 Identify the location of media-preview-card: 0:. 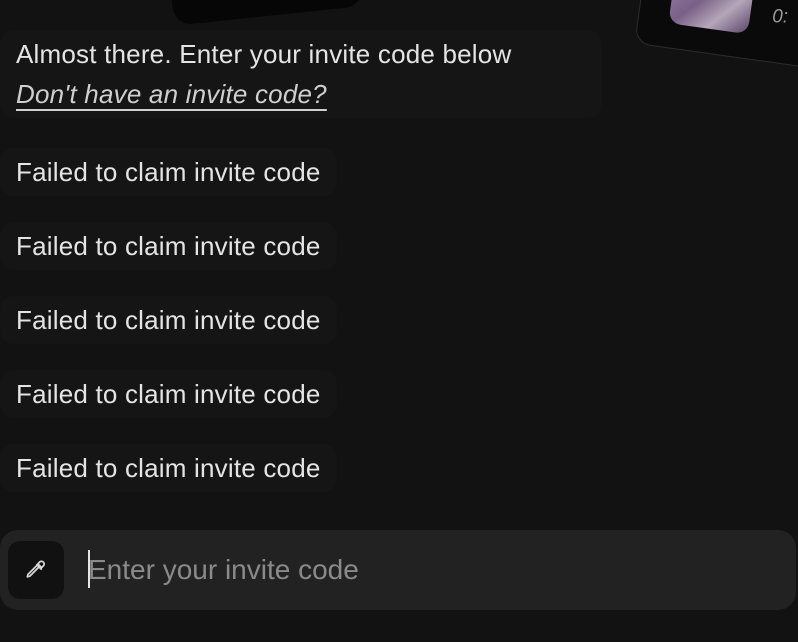
(716, 36).